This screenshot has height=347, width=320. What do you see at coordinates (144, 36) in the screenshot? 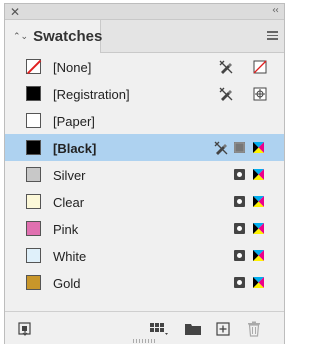
I see `panel-tab-strip: ⌃⌄ Swatches` at bounding box center [144, 36].